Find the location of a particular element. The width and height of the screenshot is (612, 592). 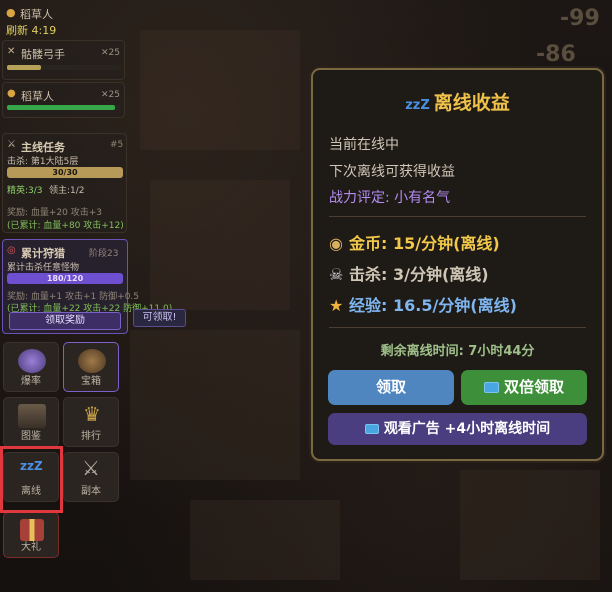

target-icon: ◎ is located at coordinates (11, 250).